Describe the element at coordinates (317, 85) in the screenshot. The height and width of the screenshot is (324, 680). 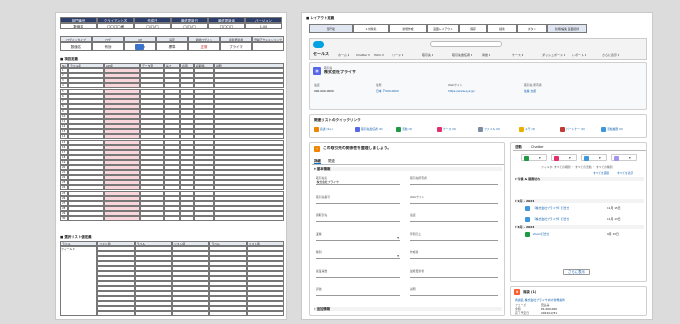
I see `summary-label: 電話` at that location.